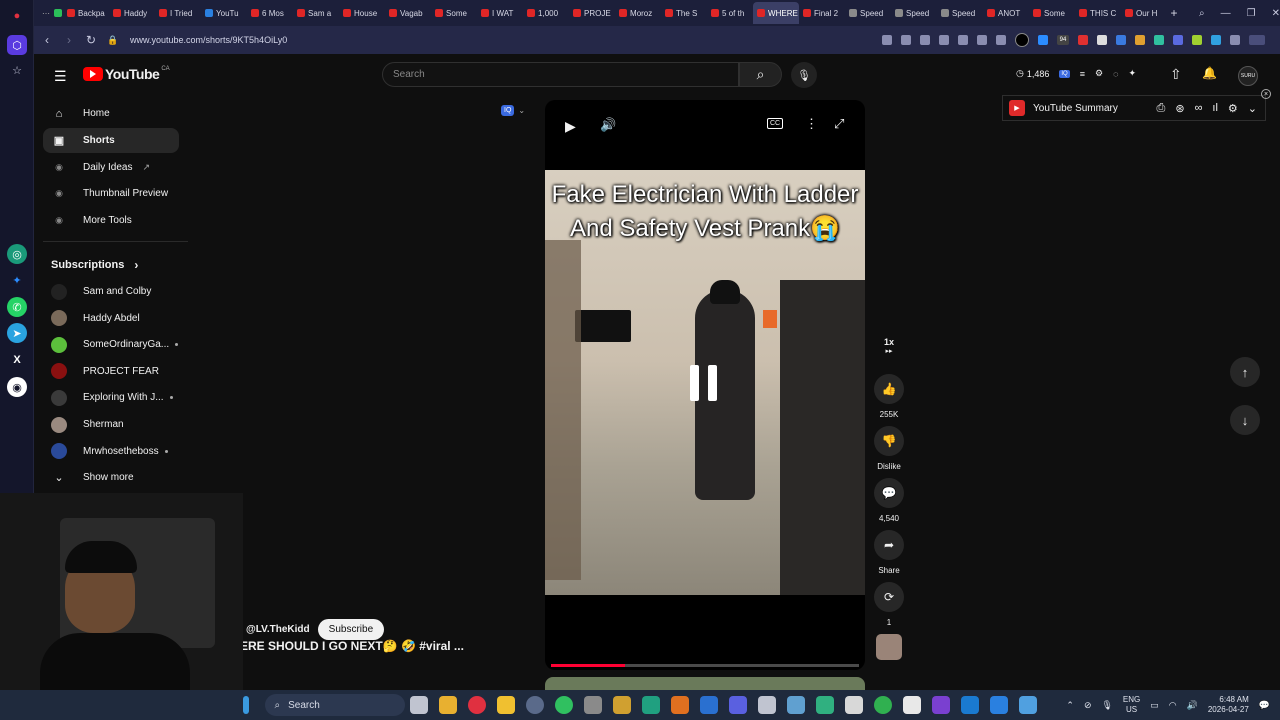 Image resolution: width=1280 pixels, height=720 pixels. What do you see at coordinates (17, 387) in the screenshot?
I see `music-icon: ◉` at bounding box center [17, 387].